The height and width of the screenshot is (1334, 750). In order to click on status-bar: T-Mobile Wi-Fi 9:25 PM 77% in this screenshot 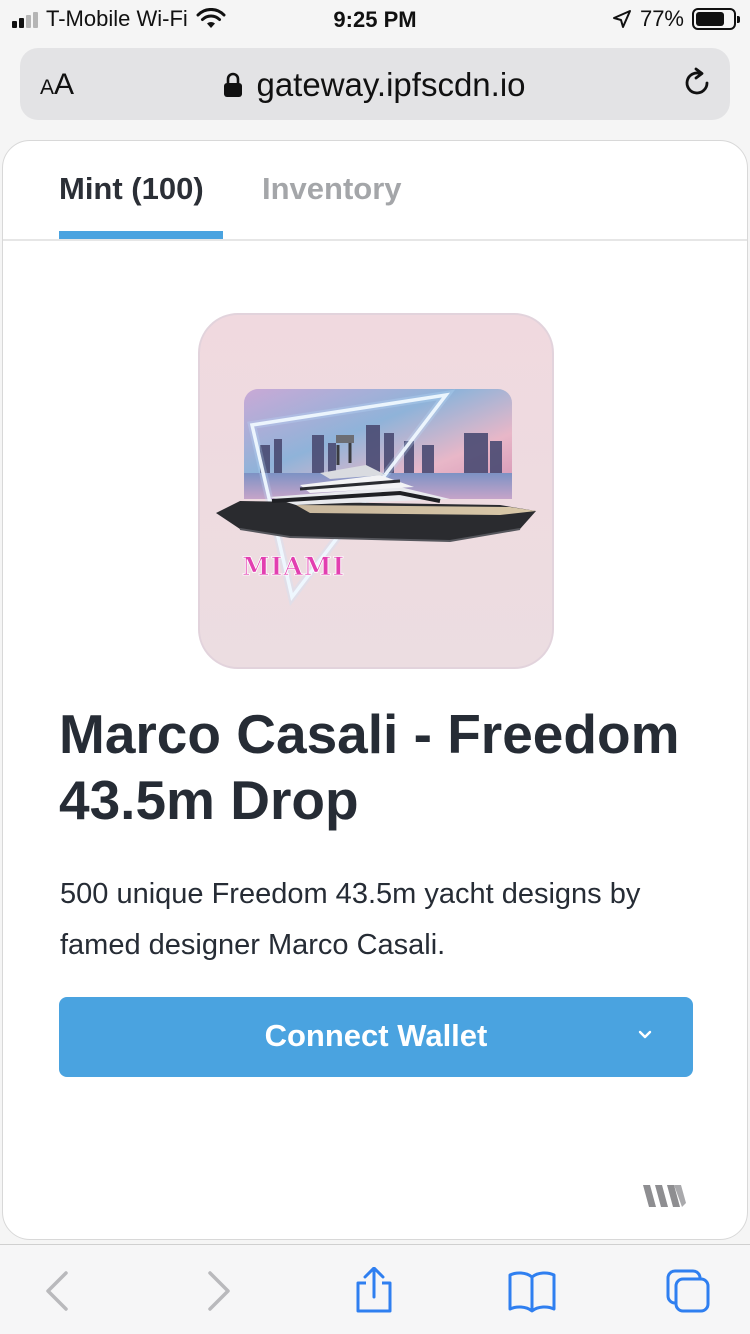, I will do `click(375, 20)`.